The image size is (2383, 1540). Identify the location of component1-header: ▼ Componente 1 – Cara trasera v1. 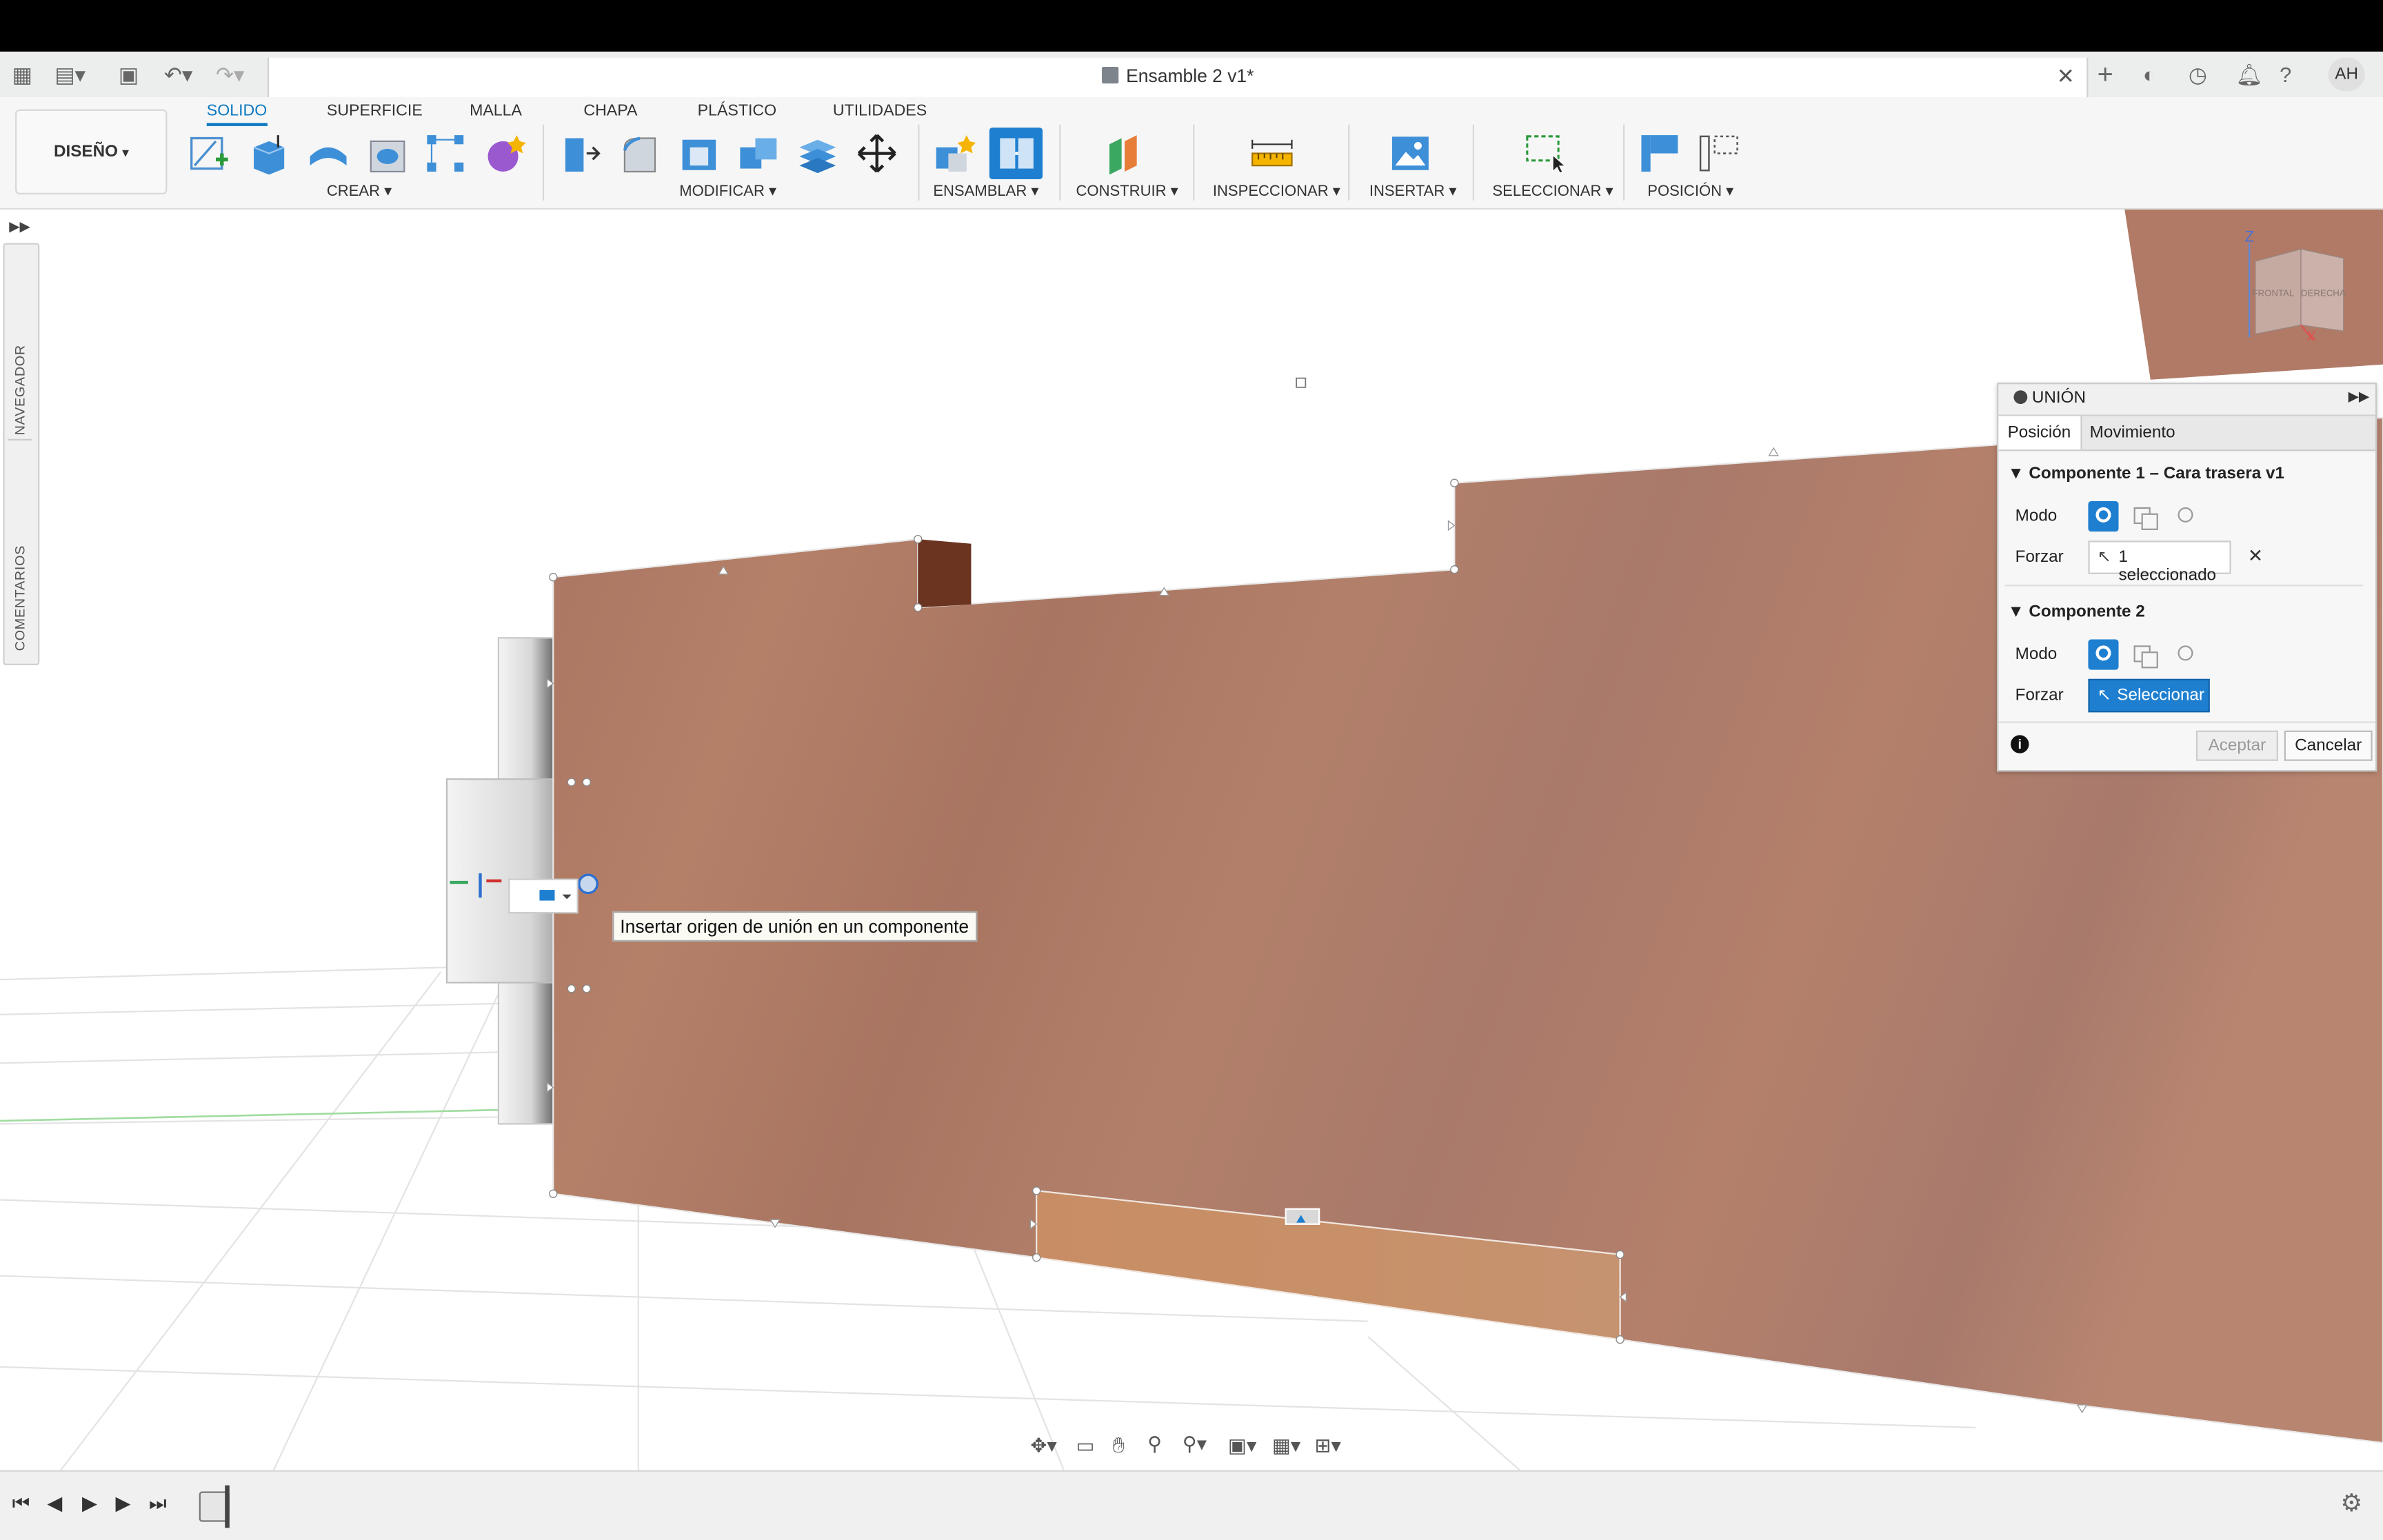
(2146, 474).